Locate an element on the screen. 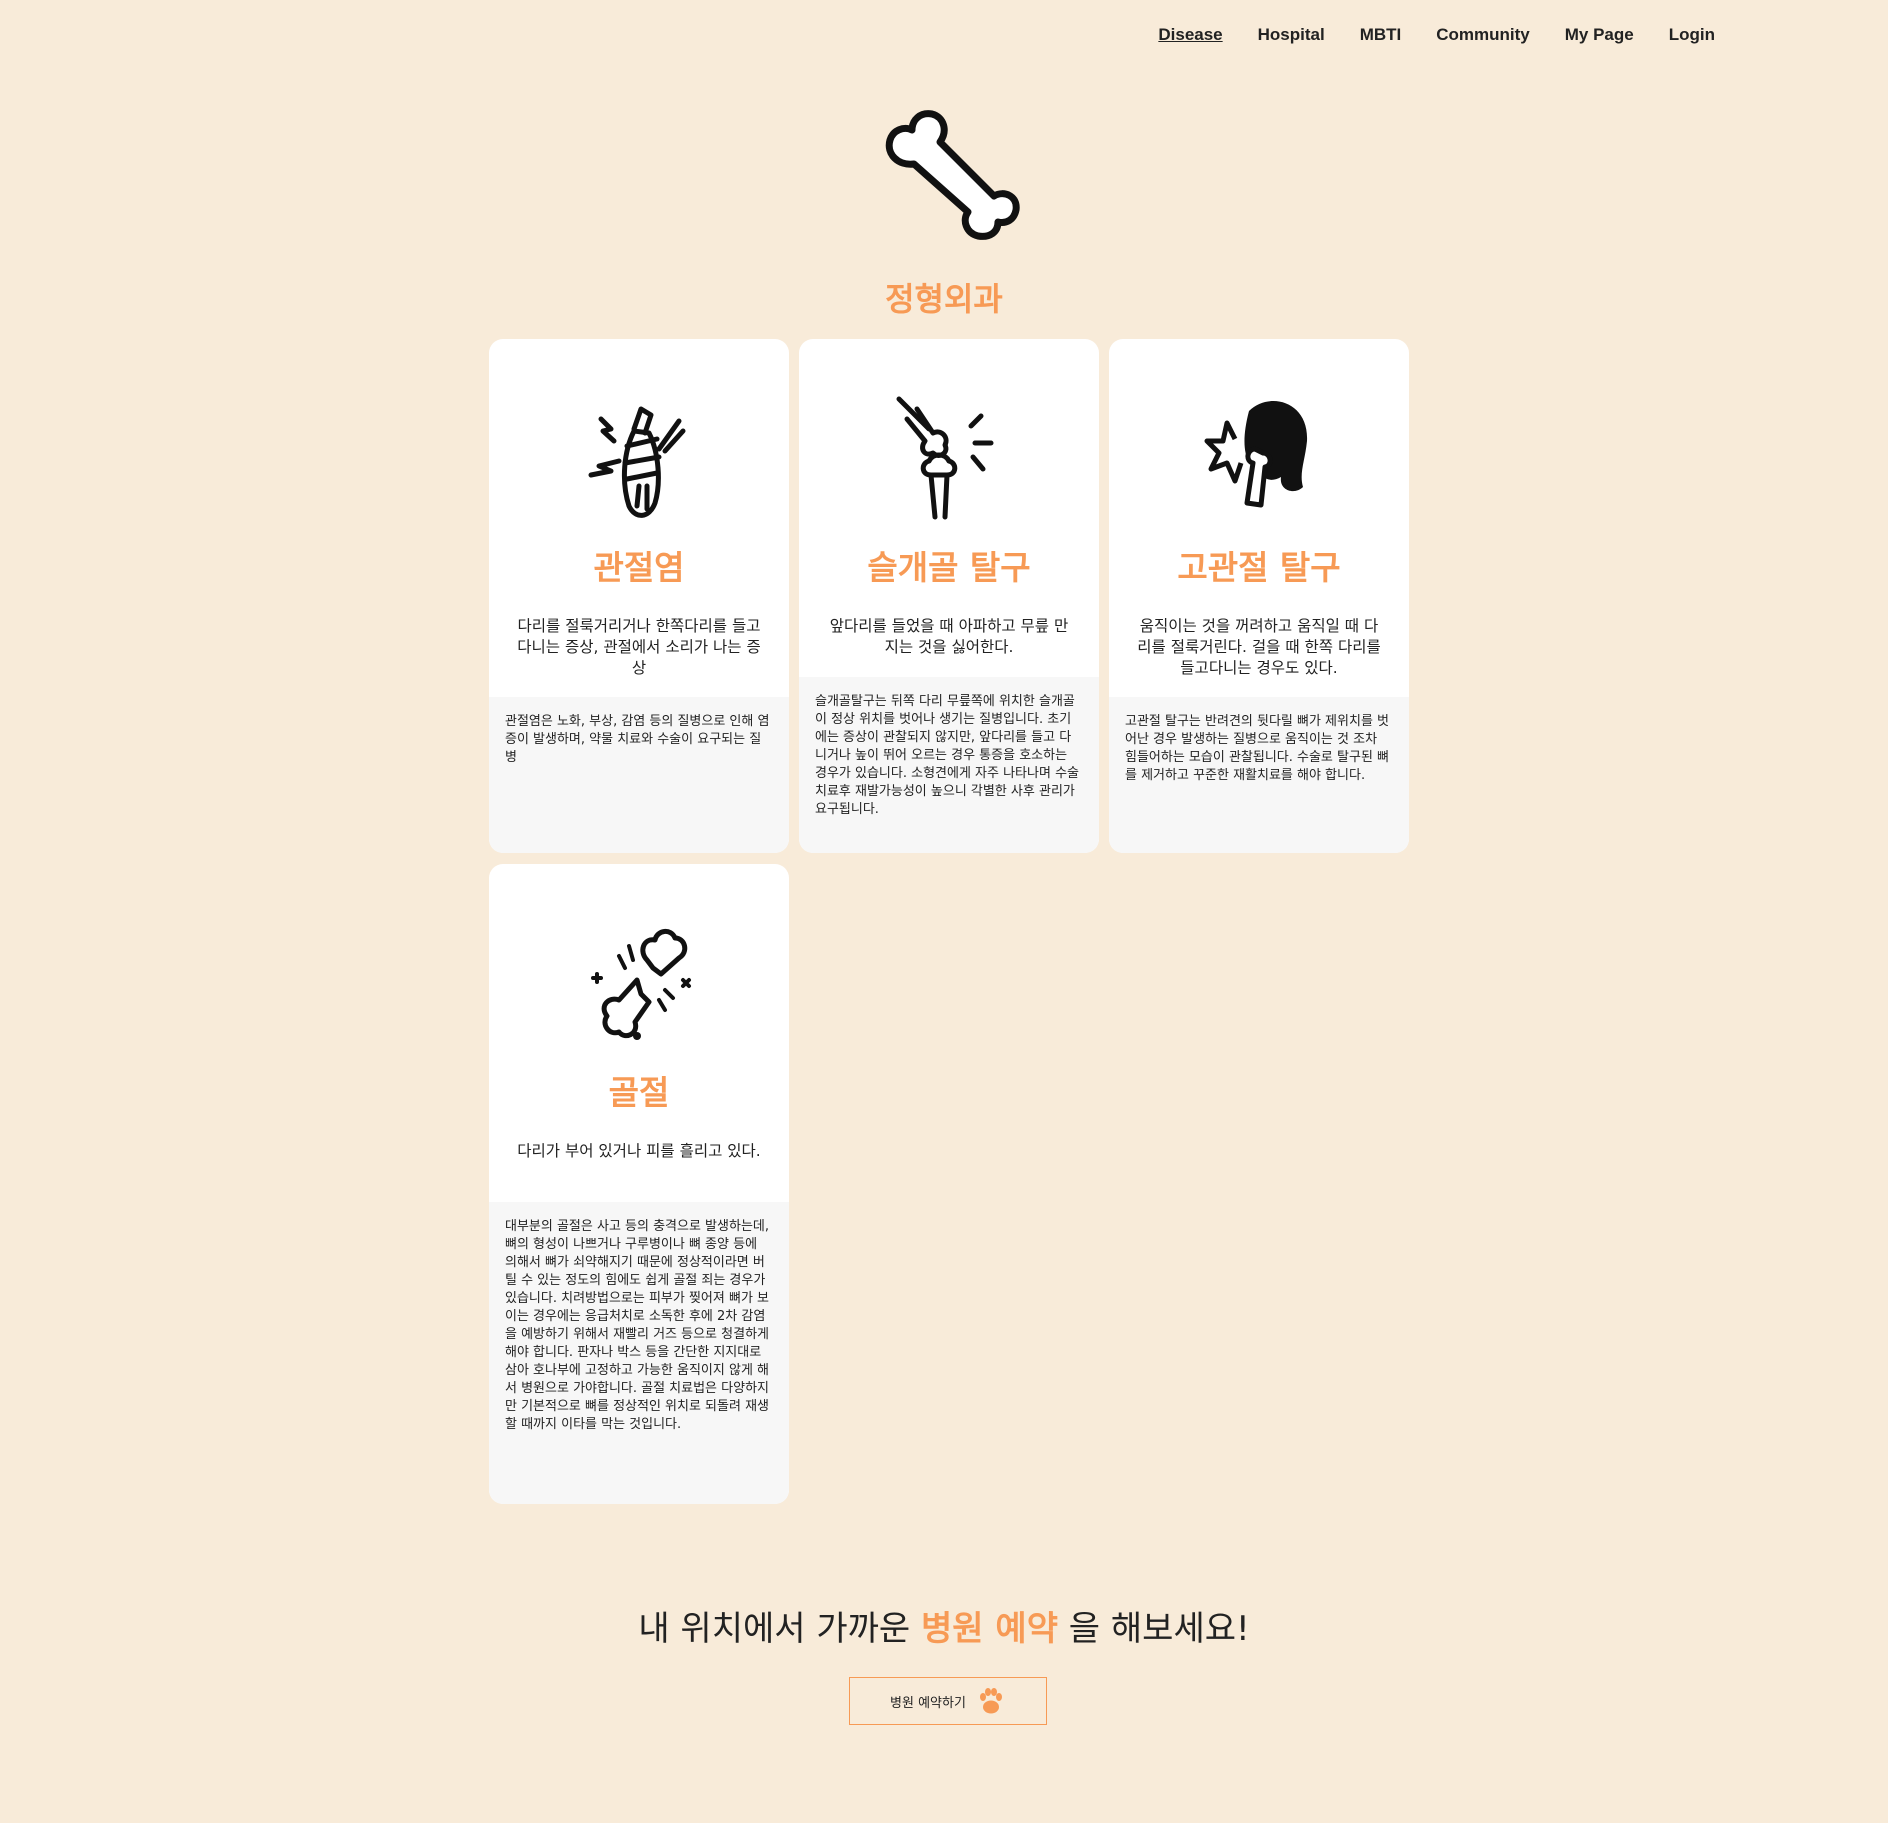  card-title: 골절 is located at coordinates (639, 1092).